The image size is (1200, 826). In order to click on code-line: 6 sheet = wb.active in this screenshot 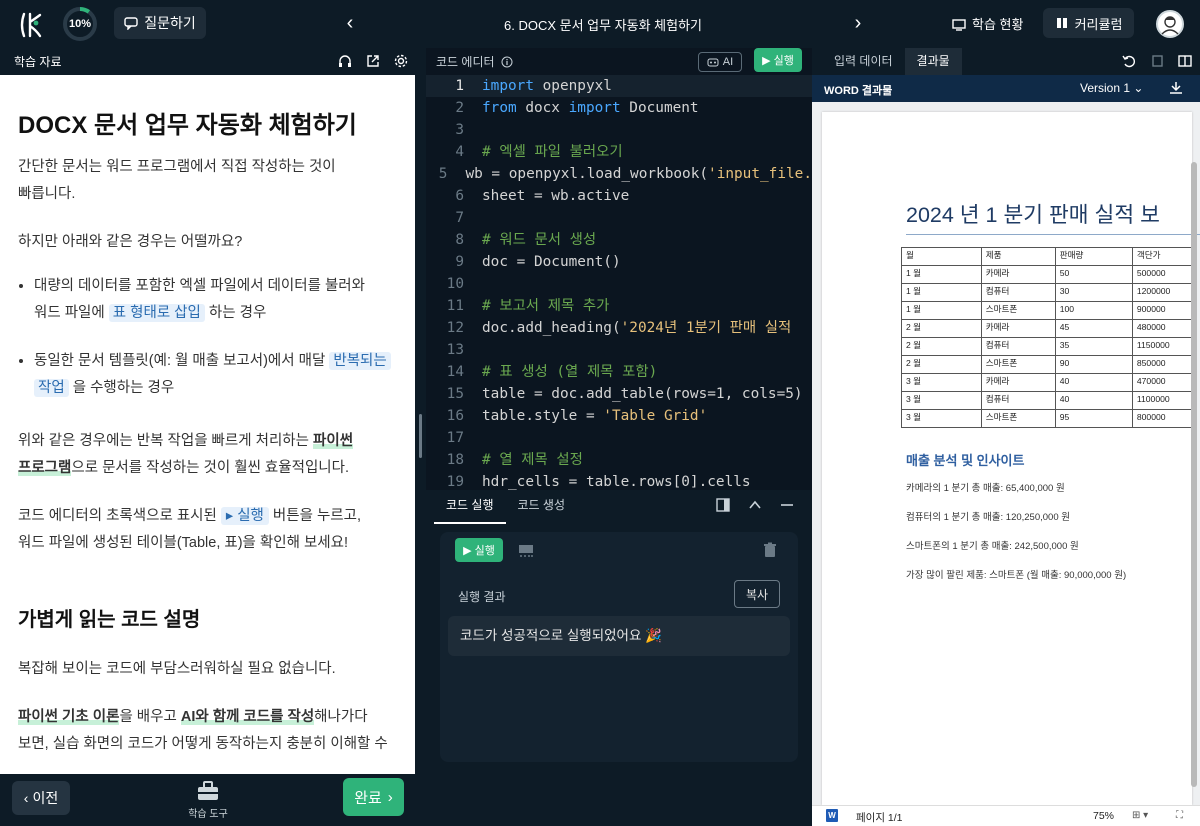, I will do `click(619, 196)`.